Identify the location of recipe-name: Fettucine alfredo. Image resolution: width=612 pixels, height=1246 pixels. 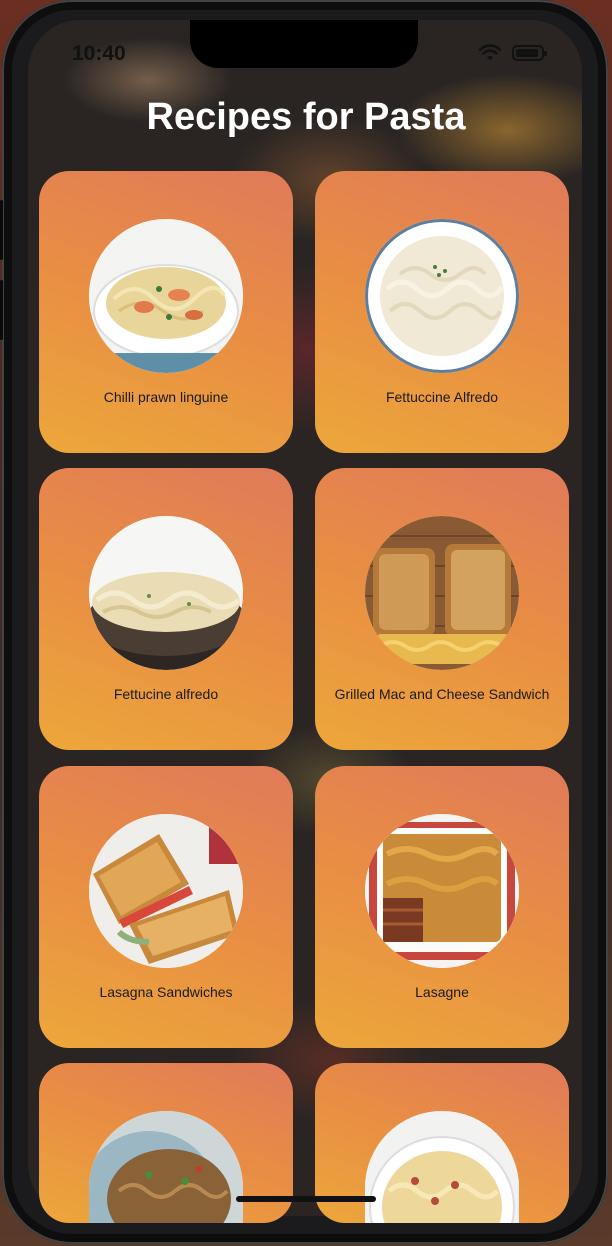
(166, 694).